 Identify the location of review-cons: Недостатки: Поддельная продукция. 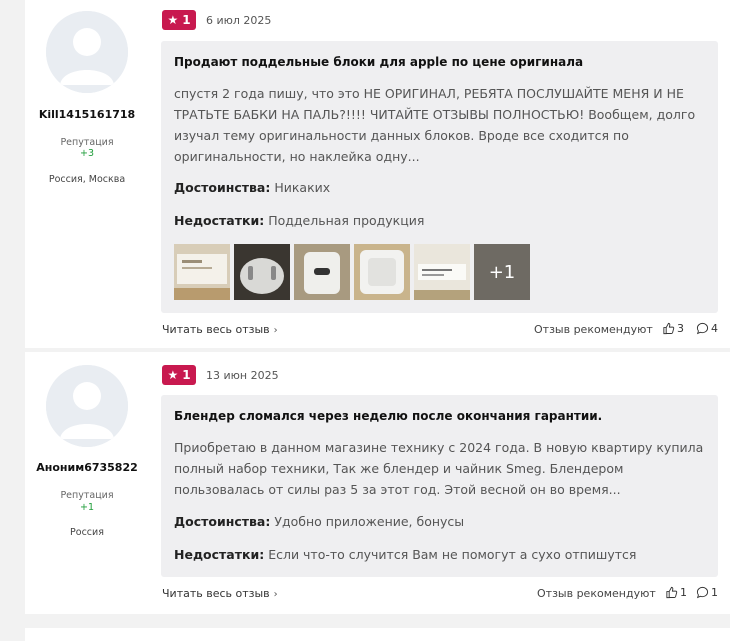
(299, 220).